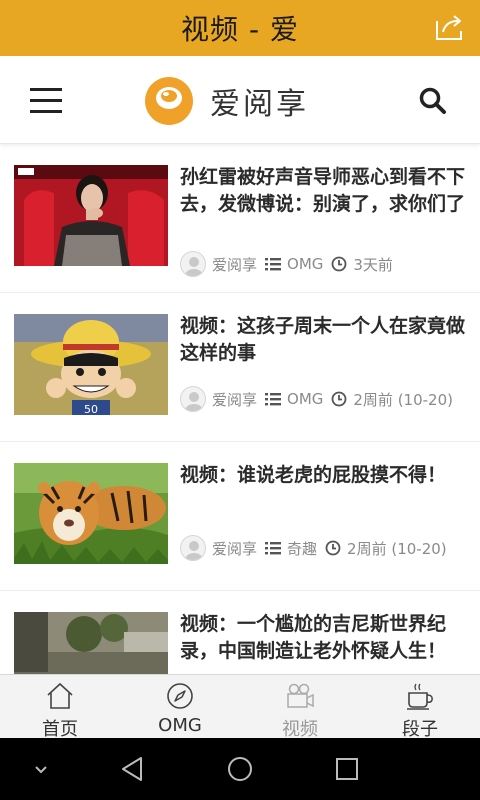 The height and width of the screenshot is (800, 480). I want to click on coffee-cup-icon, so click(420, 696).